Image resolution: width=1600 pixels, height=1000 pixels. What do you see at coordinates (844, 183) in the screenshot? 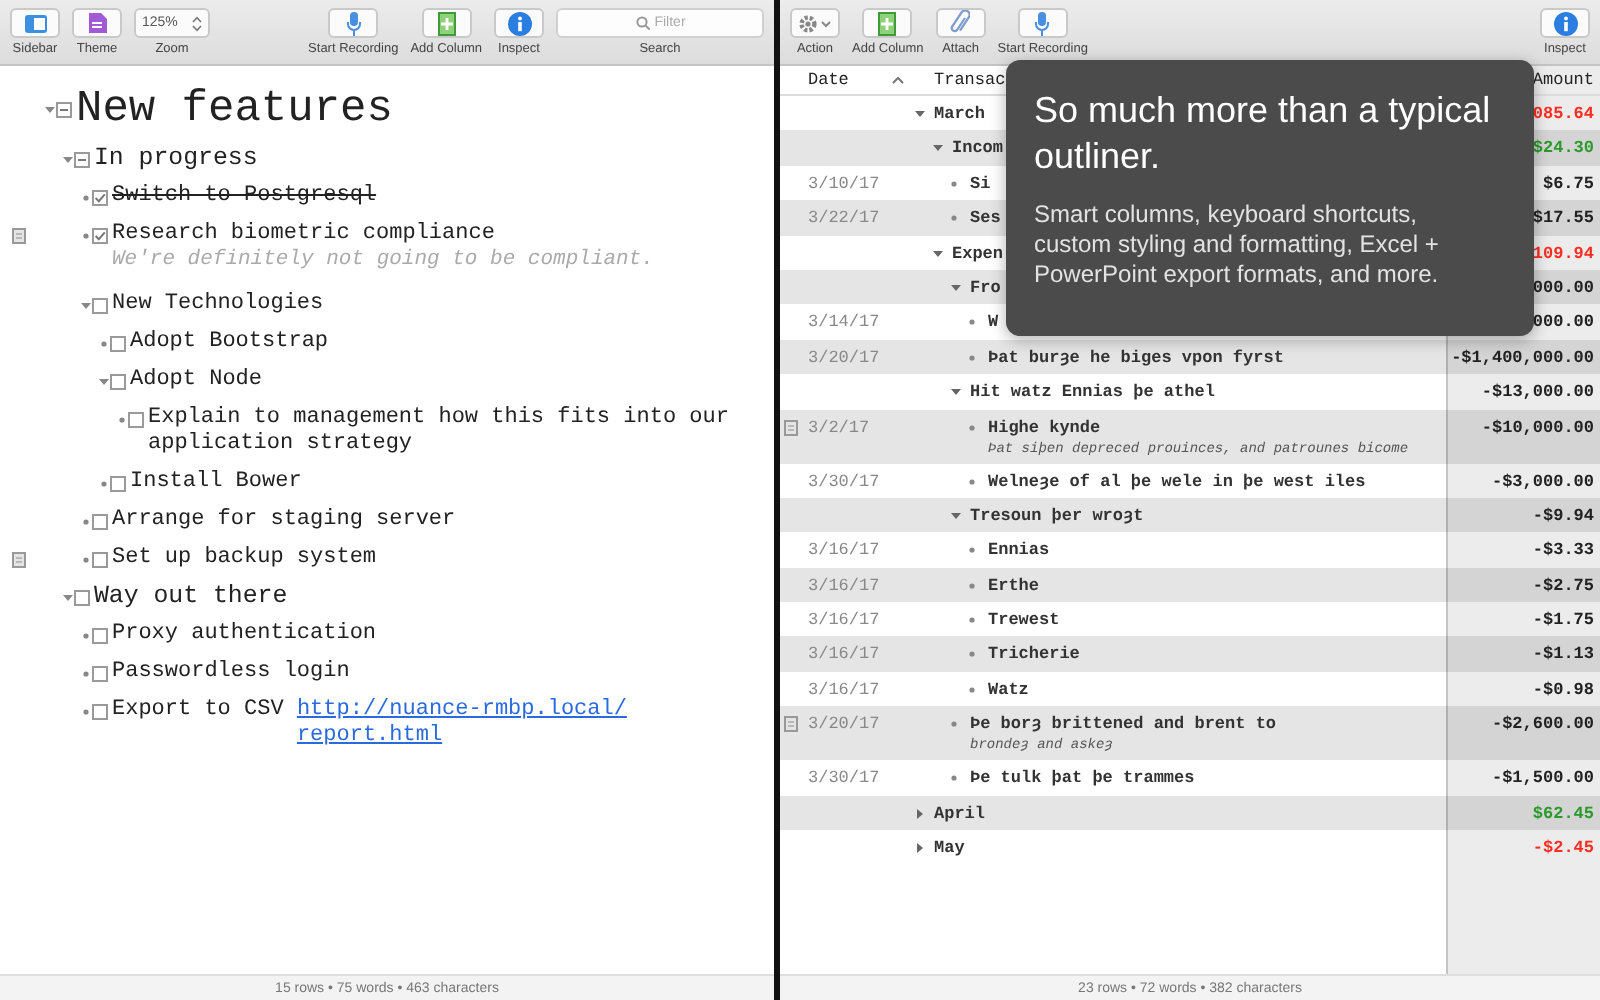
I see `date-cell: 3/10/17` at bounding box center [844, 183].